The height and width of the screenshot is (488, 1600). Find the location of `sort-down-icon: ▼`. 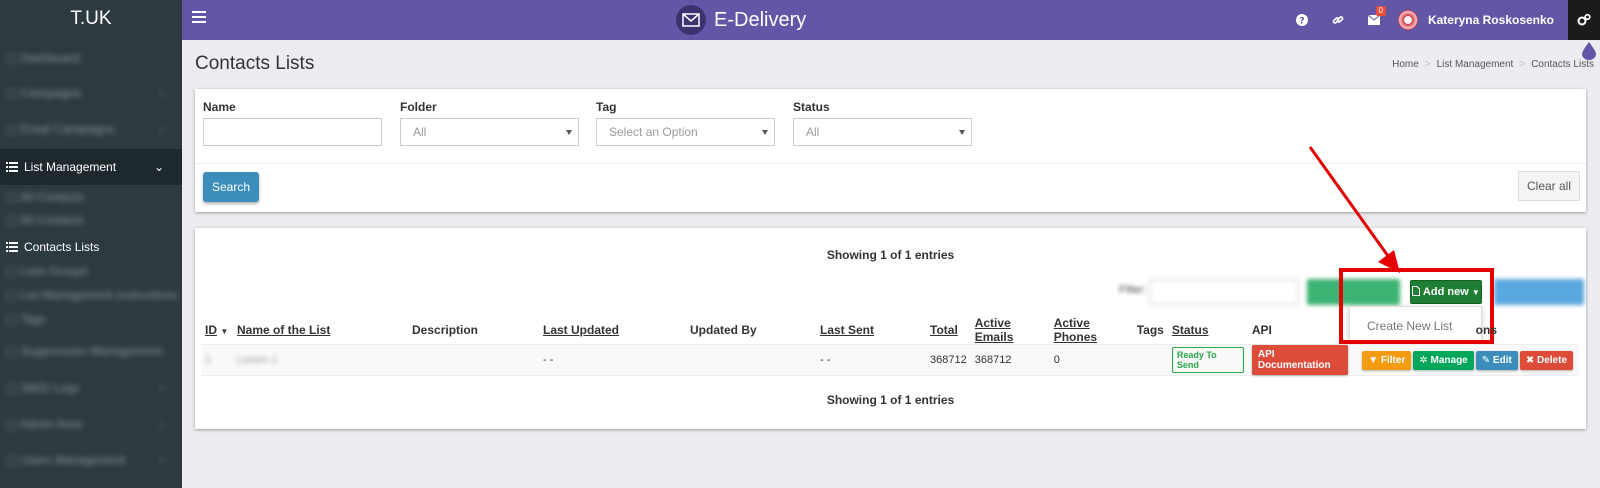

sort-down-icon: ▼ is located at coordinates (224, 331).